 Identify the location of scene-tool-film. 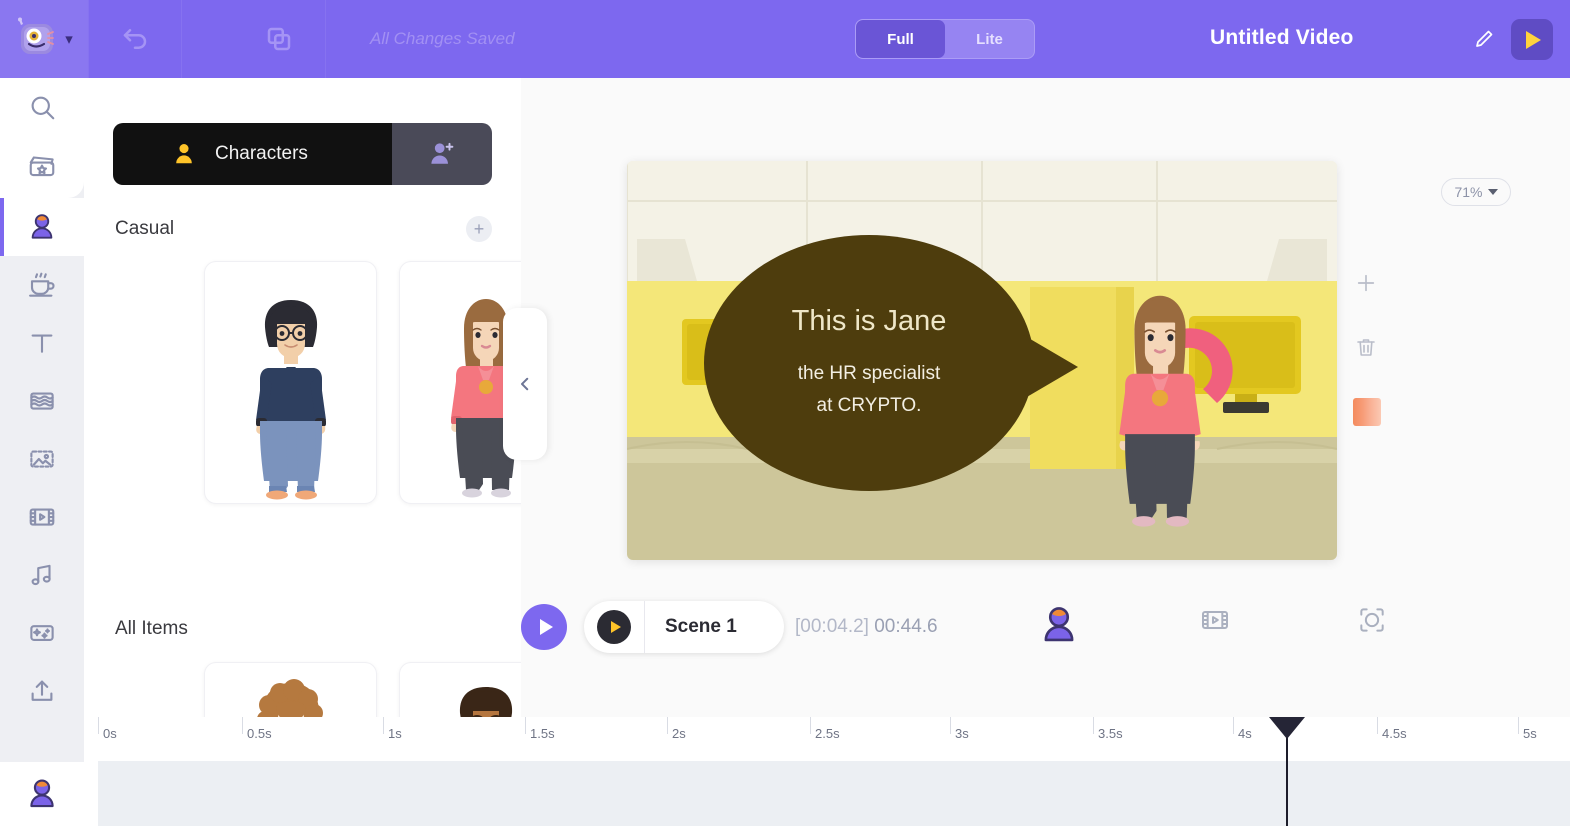
(1215, 620).